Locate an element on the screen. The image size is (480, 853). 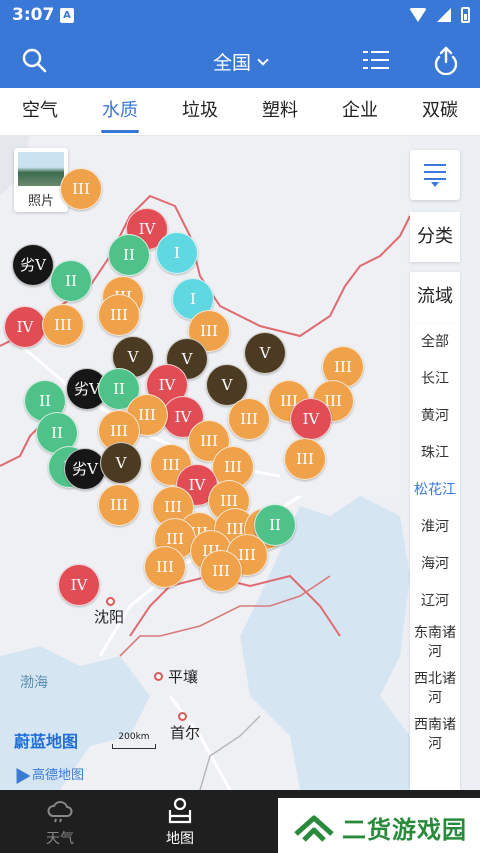
basin-item-songhua: 松花江 is located at coordinates (435, 490).